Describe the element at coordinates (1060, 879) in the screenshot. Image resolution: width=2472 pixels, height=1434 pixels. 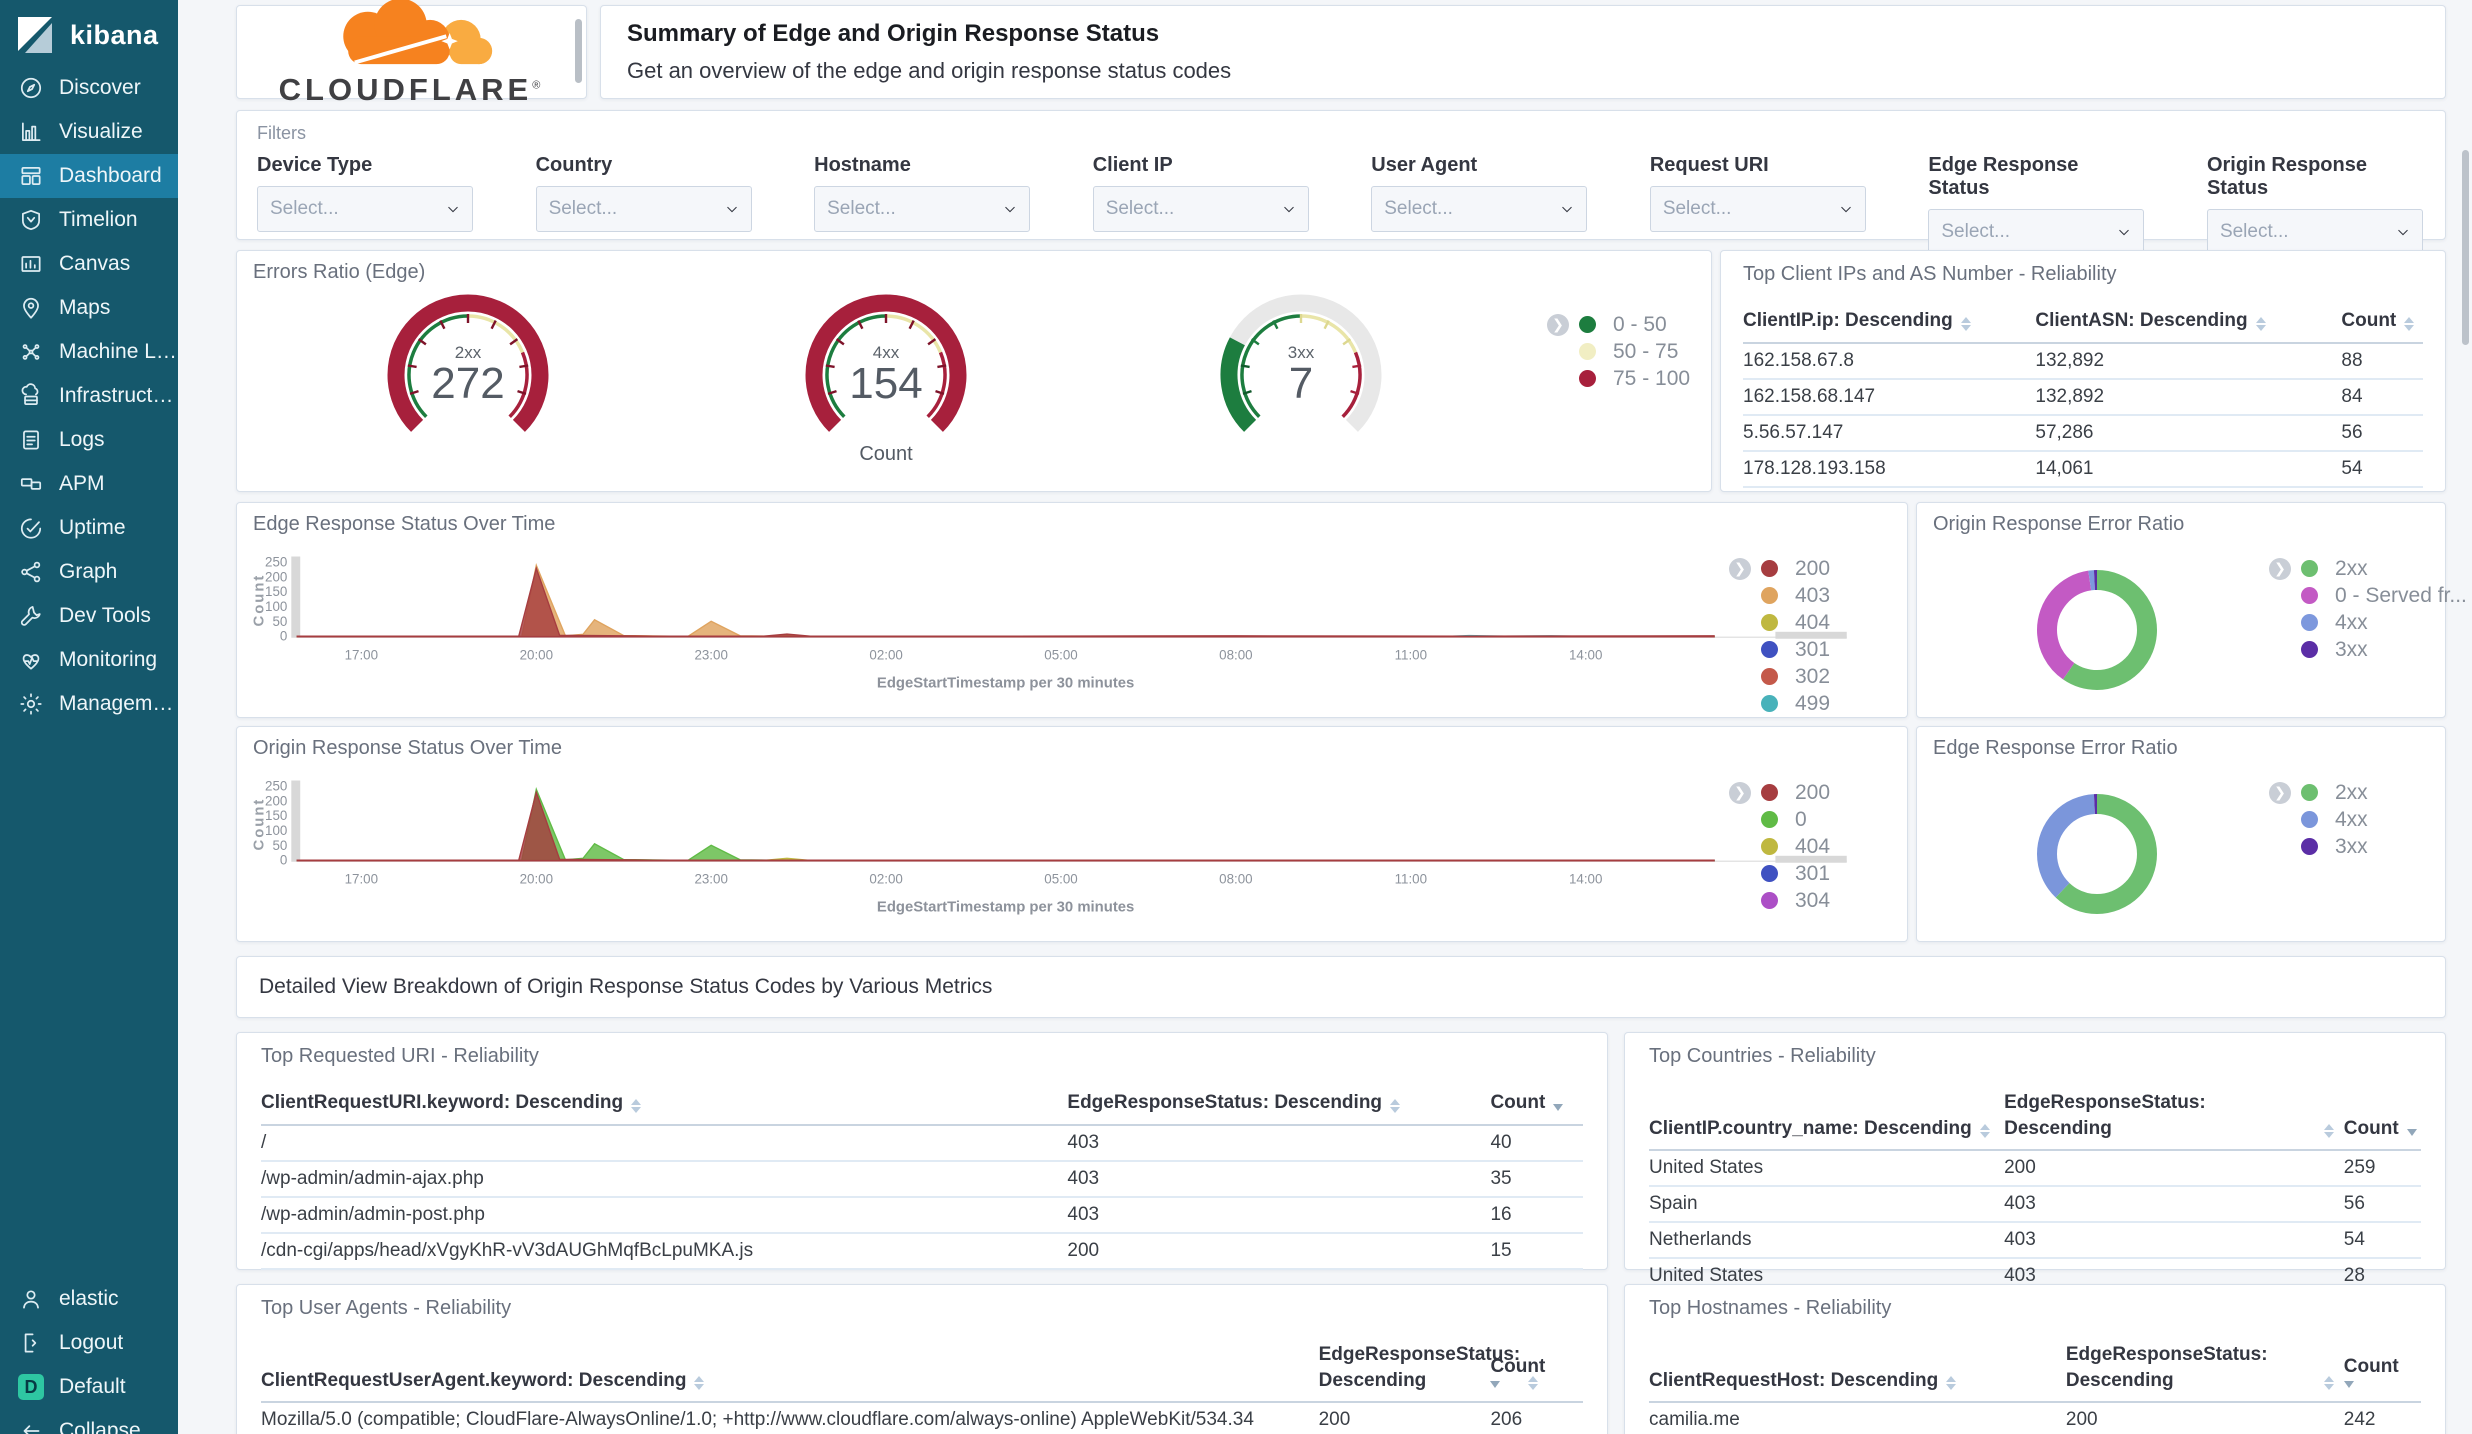
I see `svg-text: 05:00` at that location.